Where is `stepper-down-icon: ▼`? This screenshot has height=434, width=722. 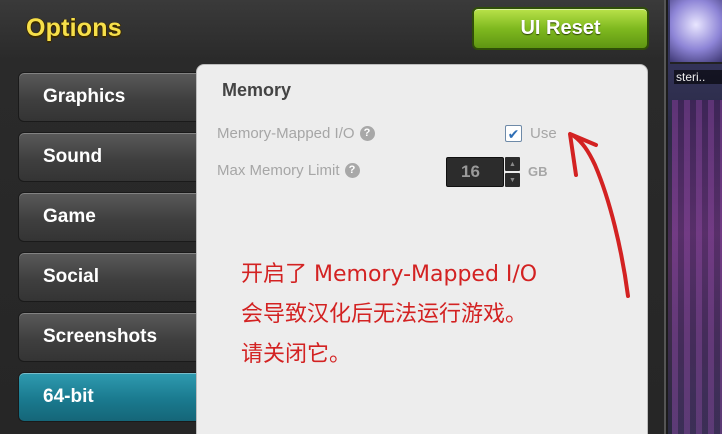 stepper-down-icon: ▼ is located at coordinates (512, 180).